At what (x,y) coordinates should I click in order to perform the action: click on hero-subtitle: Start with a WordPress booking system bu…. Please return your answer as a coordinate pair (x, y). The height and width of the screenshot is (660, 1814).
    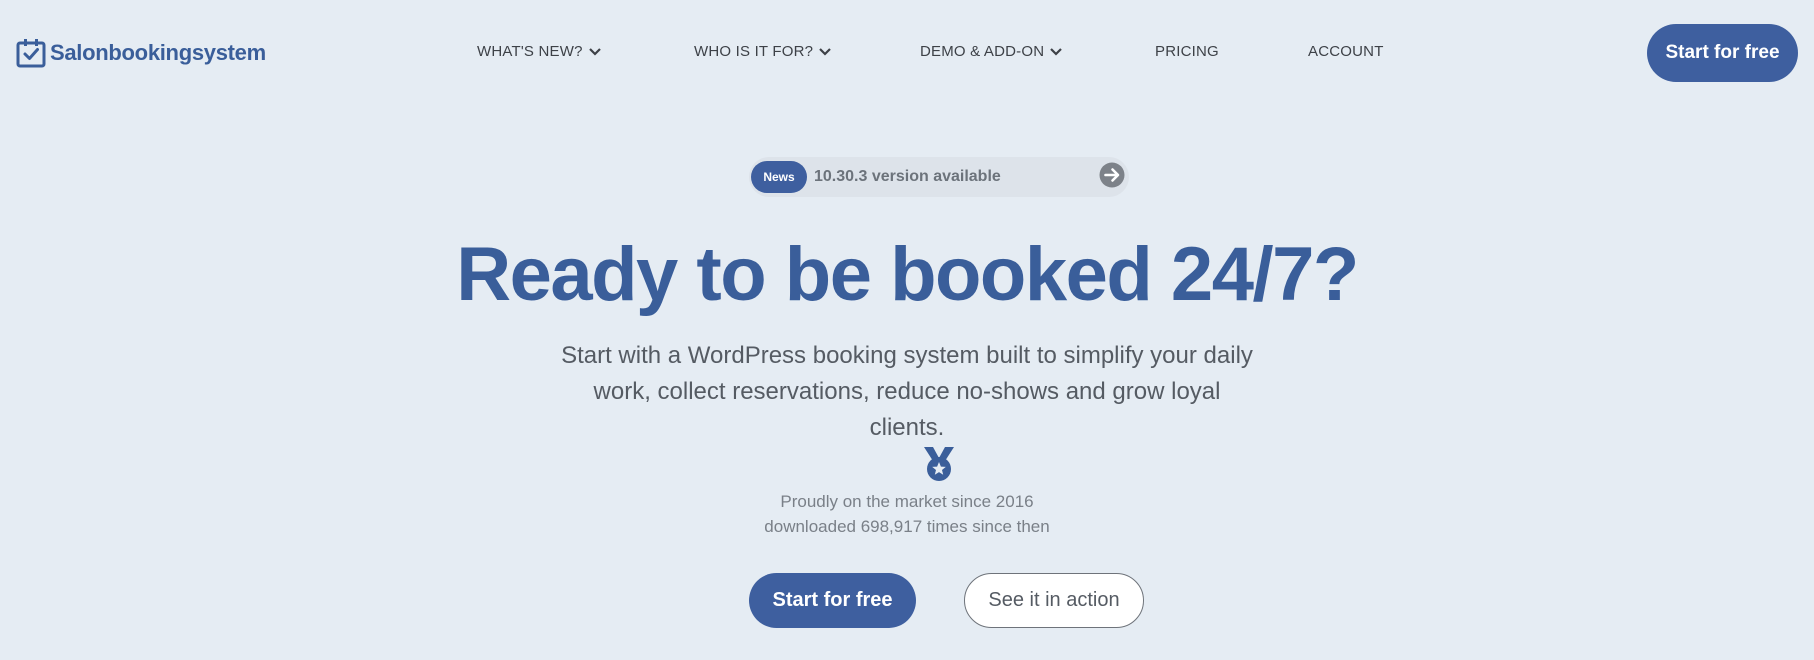
    Looking at the image, I should click on (907, 392).